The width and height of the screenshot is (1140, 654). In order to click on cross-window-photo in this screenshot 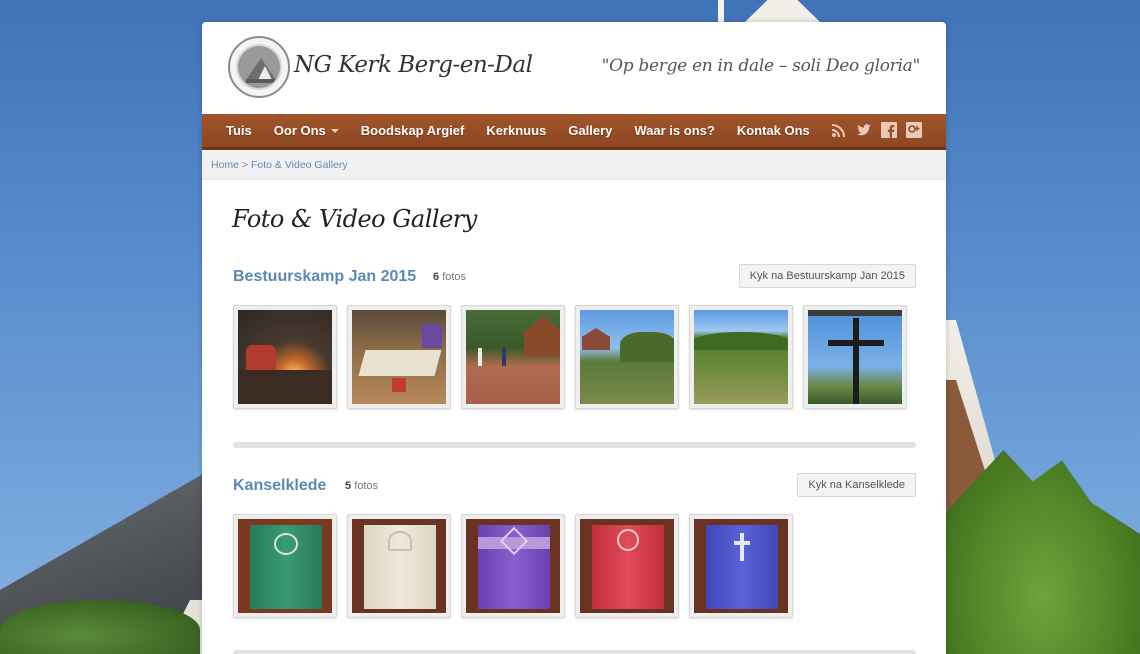, I will do `click(855, 357)`.